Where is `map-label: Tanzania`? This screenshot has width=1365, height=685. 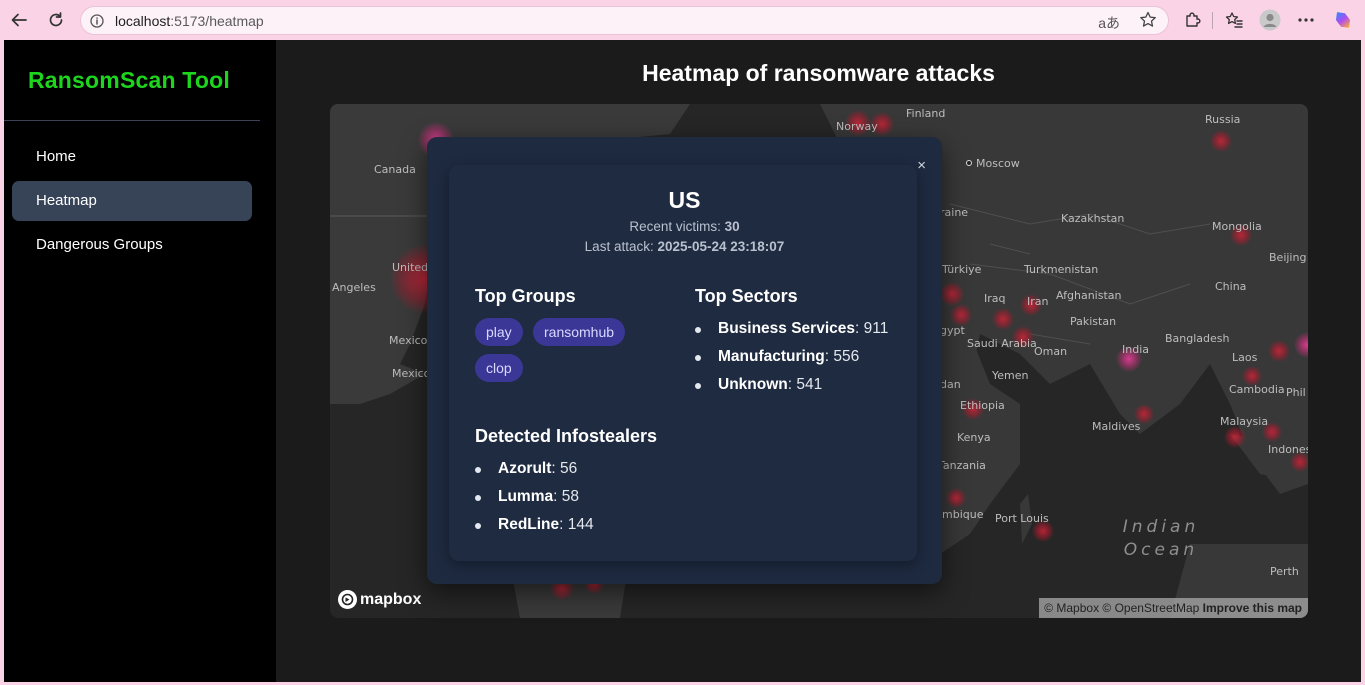
map-label: Tanzania is located at coordinates (962, 465).